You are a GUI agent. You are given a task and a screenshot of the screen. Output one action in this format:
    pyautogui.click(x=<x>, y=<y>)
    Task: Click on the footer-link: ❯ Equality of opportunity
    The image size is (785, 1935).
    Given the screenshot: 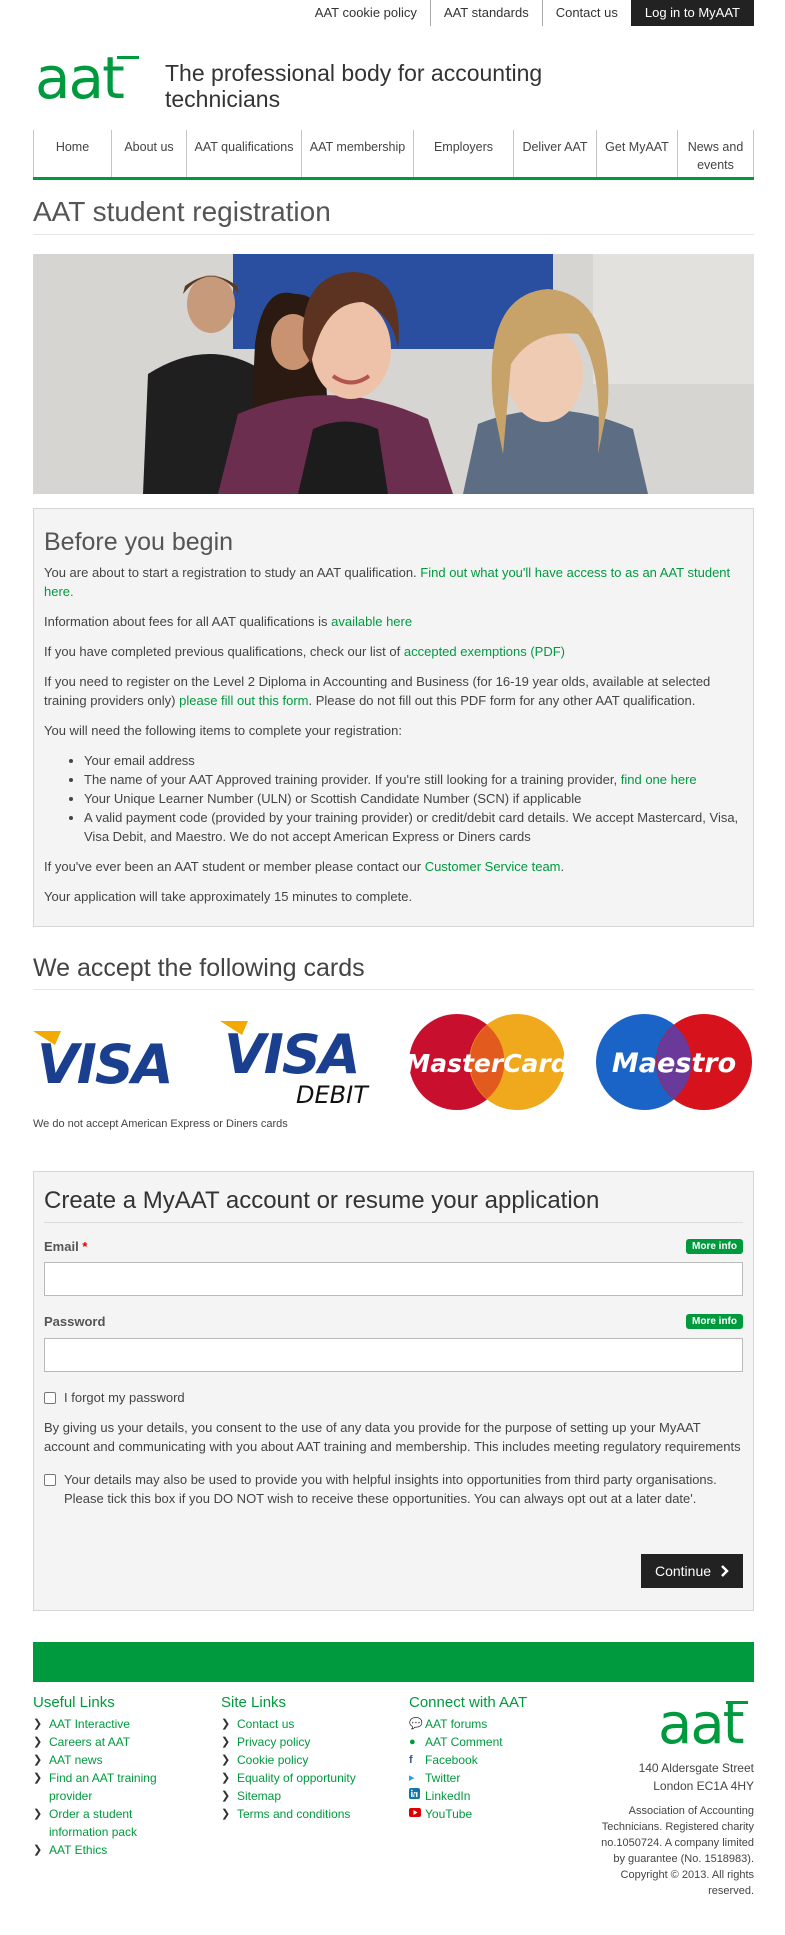 What is the action you would take?
    pyautogui.click(x=315, y=1778)
    